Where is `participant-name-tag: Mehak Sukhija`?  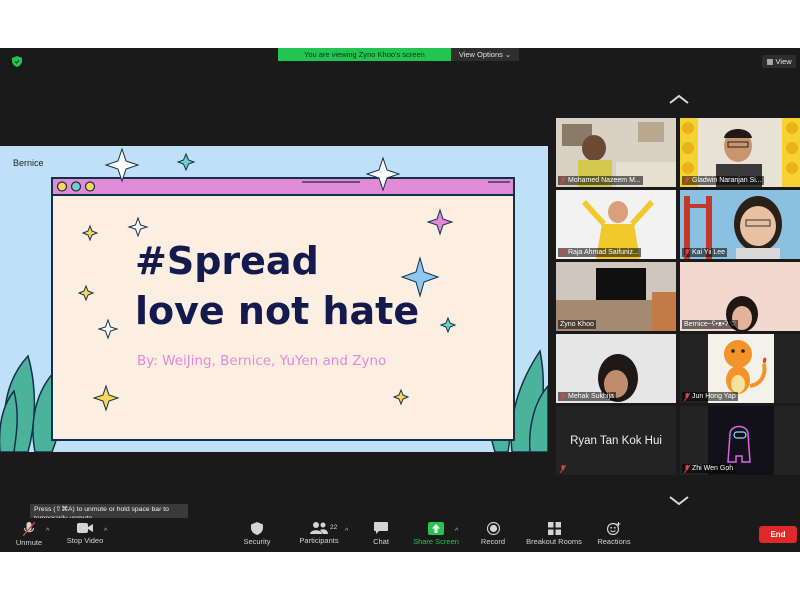
participant-name-tag: Mehak Sukhija is located at coordinates (587, 396).